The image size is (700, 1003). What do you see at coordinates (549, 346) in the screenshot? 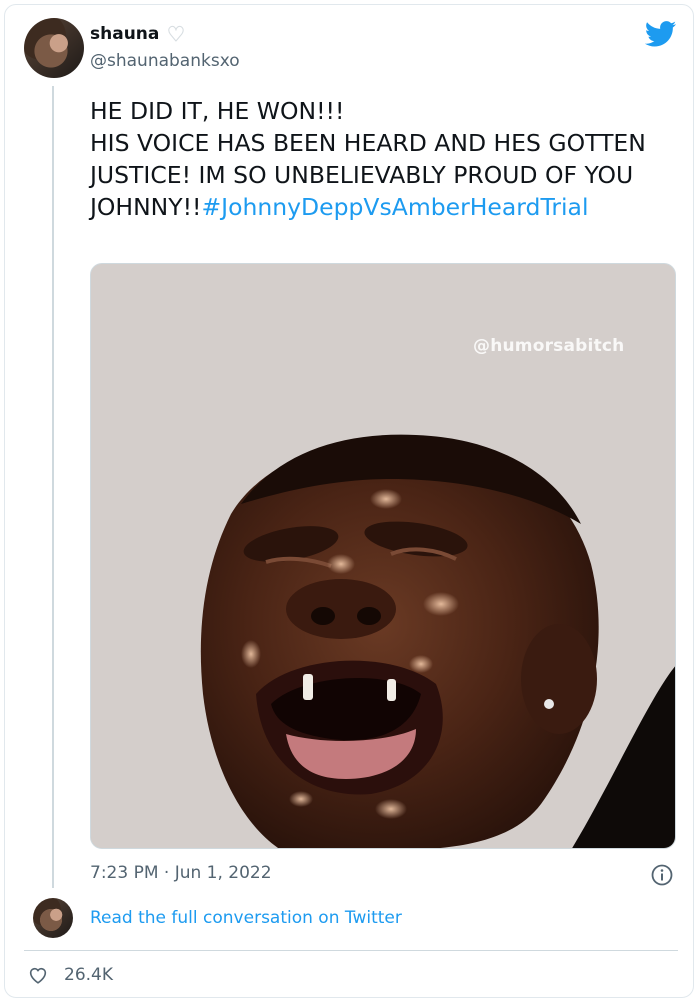
I see `media-watermark: @humorsabitch` at bounding box center [549, 346].